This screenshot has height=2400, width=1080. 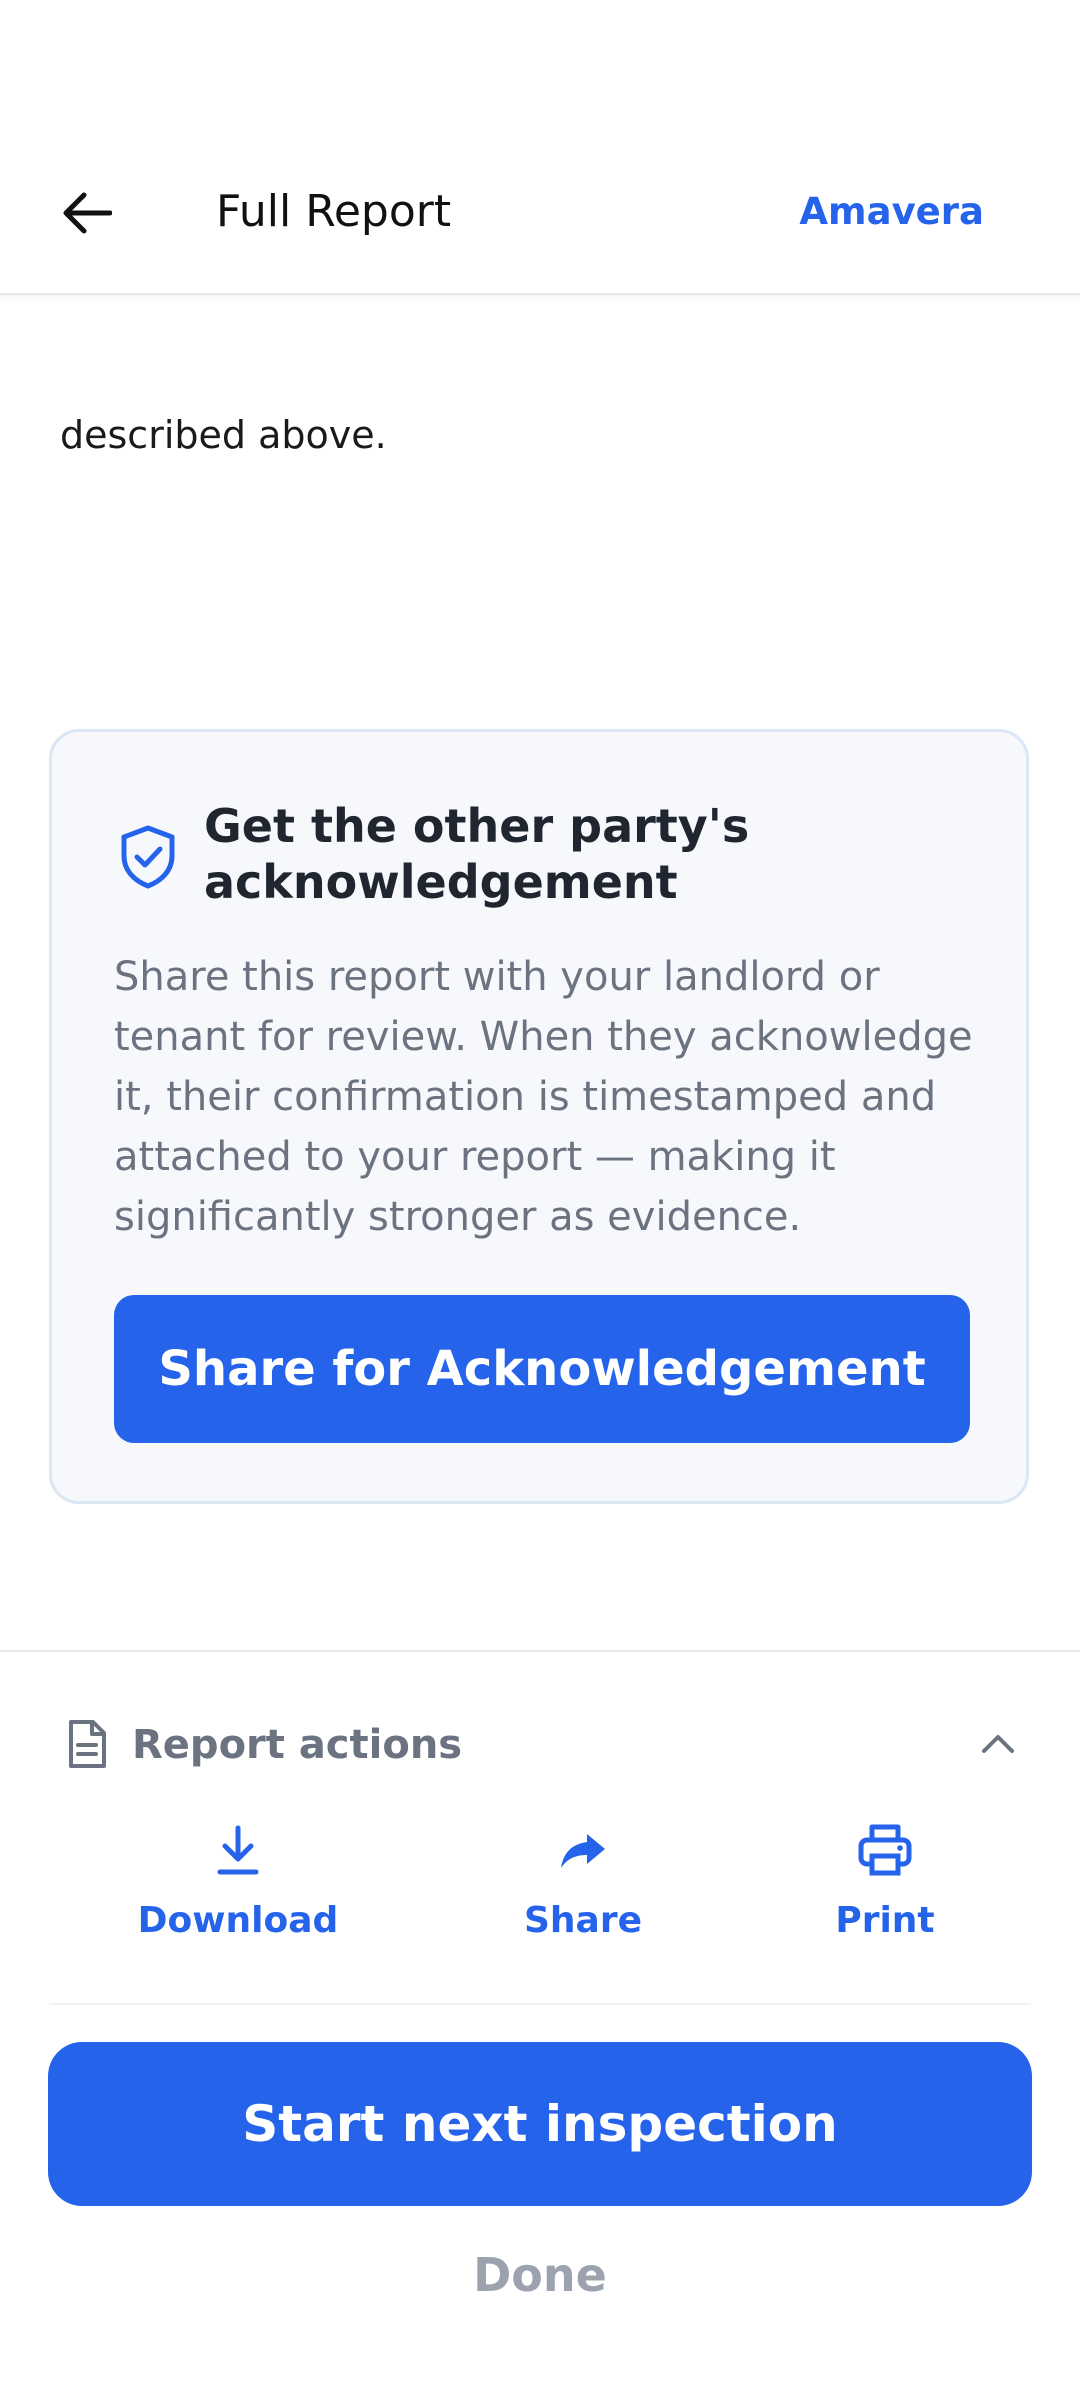 I want to click on back-button, so click(x=86, y=213).